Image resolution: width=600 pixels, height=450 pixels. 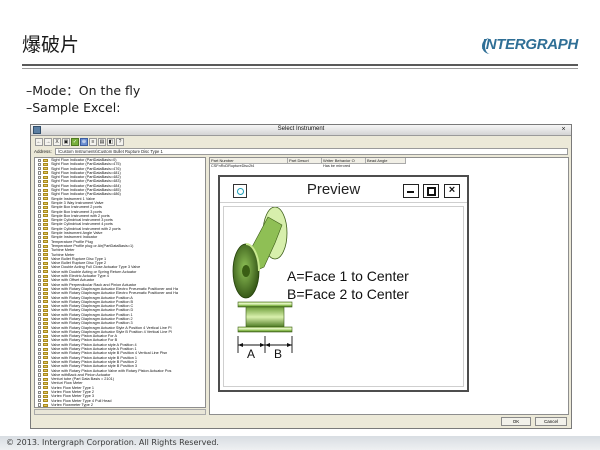 What do you see at coordinates (431, 191) in the screenshot?
I see `maximize-icon` at bounding box center [431, 191].